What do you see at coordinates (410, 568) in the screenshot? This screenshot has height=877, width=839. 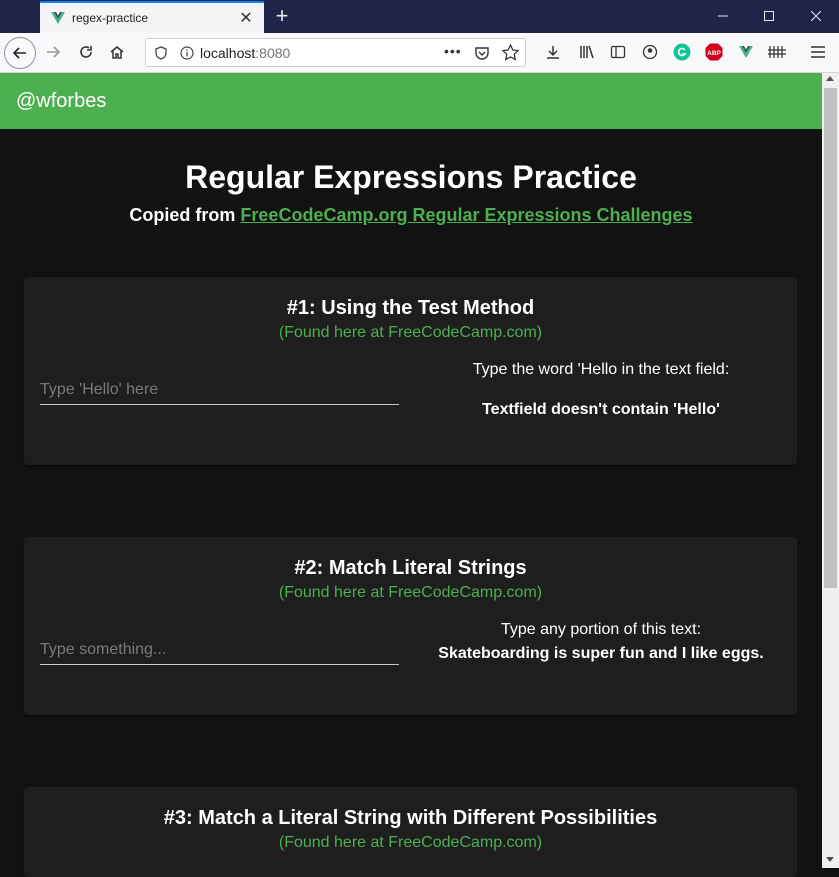 I see `card-title: #2: Match Literal Strings` at bounding box center [410, 568].